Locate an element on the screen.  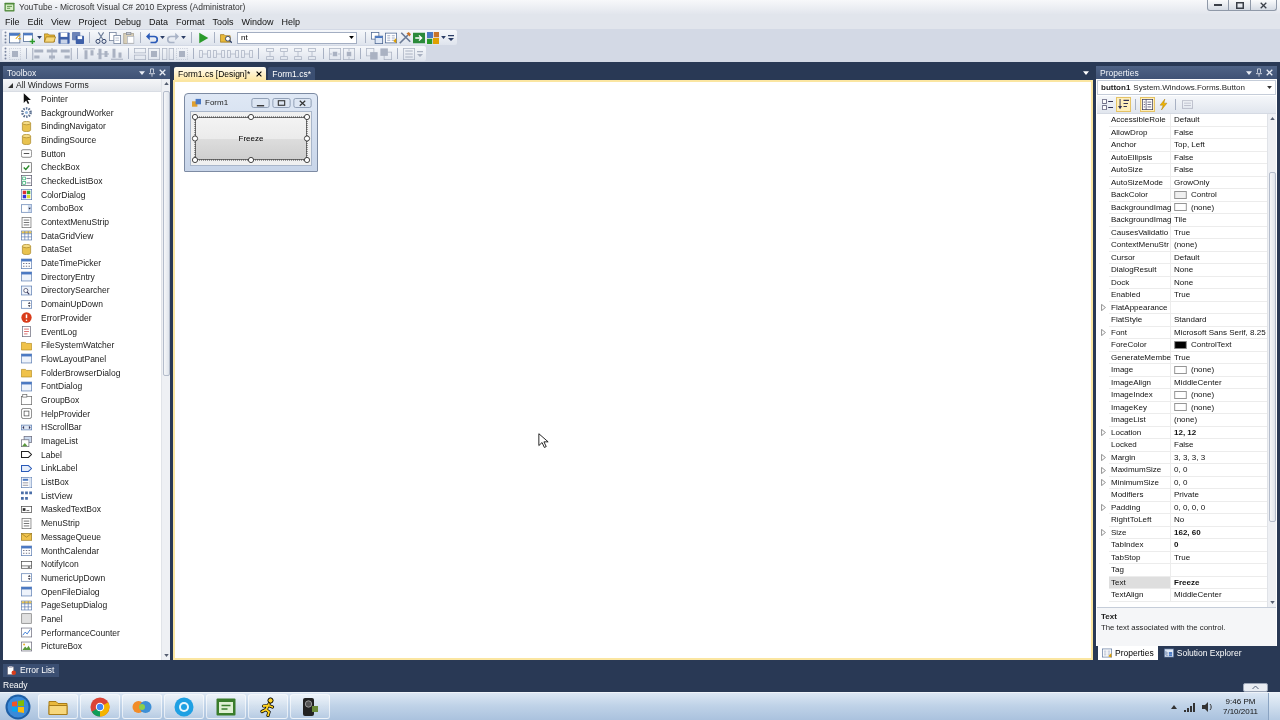
arrow-window-icon is located at coordinates (419, 37).